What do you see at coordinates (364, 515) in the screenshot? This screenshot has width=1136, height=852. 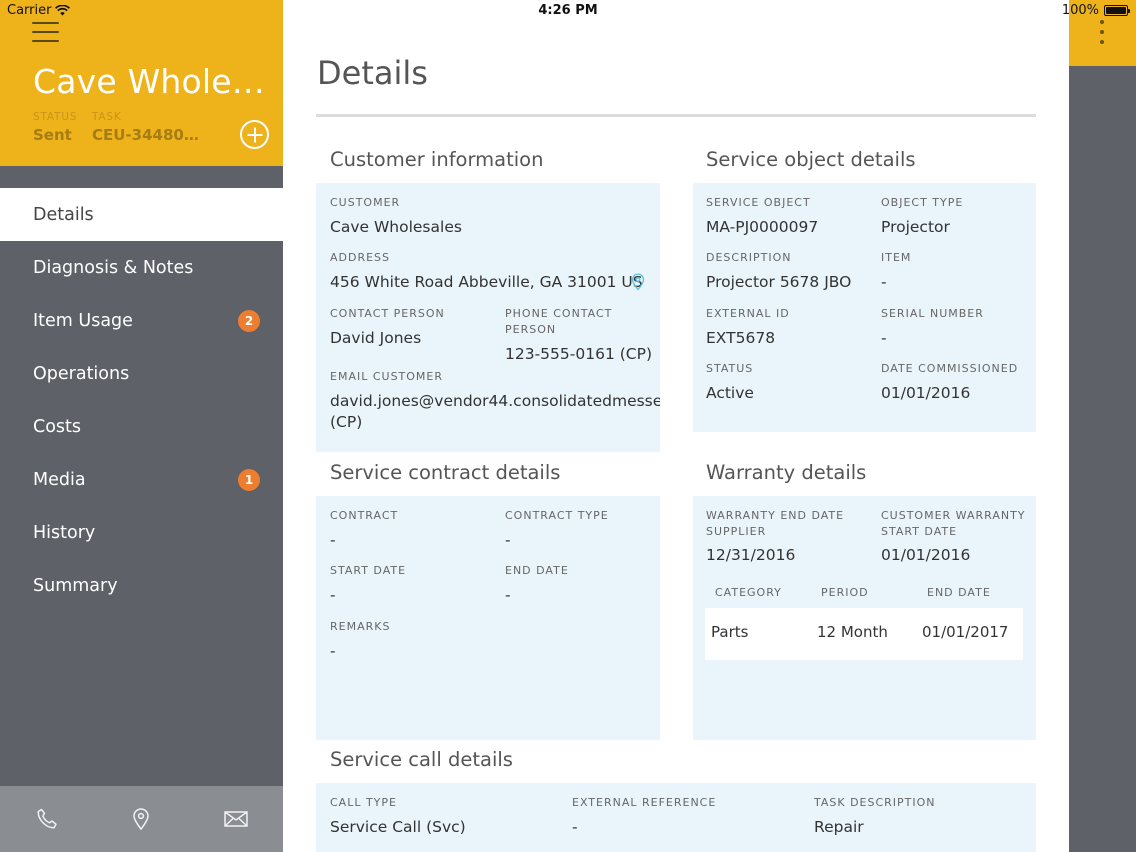 I see `contract-label: CONTRACT` at bounding box center [364, 515].